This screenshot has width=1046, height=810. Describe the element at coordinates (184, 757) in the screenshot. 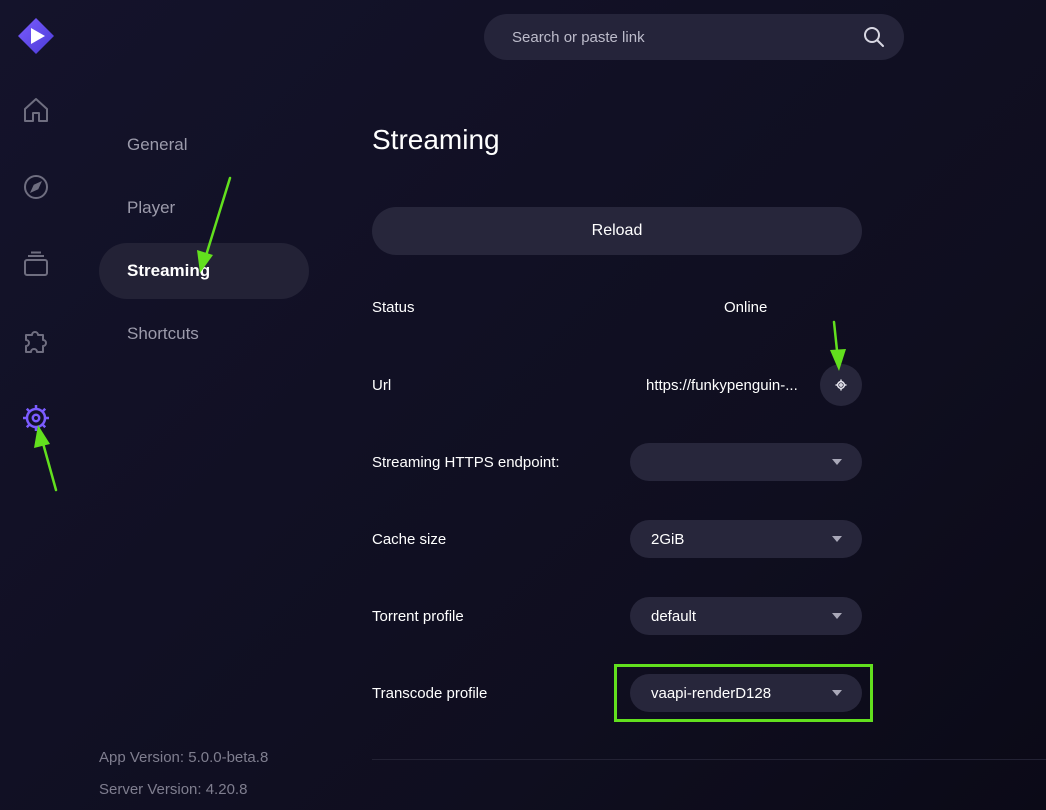

I see `app-version: App Version: 5.0.0-beta.8` at that location.